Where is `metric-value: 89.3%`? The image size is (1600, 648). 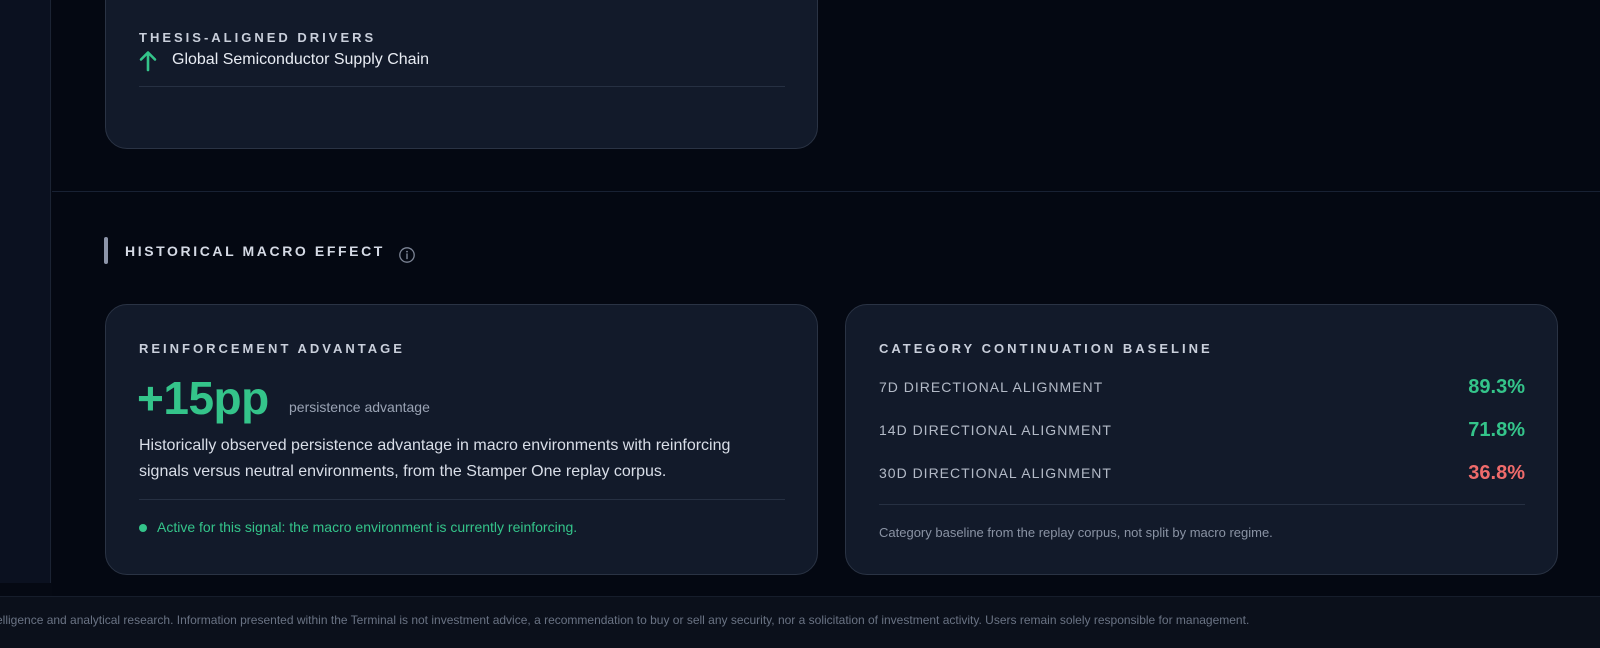 metric-value: 89.3% is located at coordinates (1496, 387).